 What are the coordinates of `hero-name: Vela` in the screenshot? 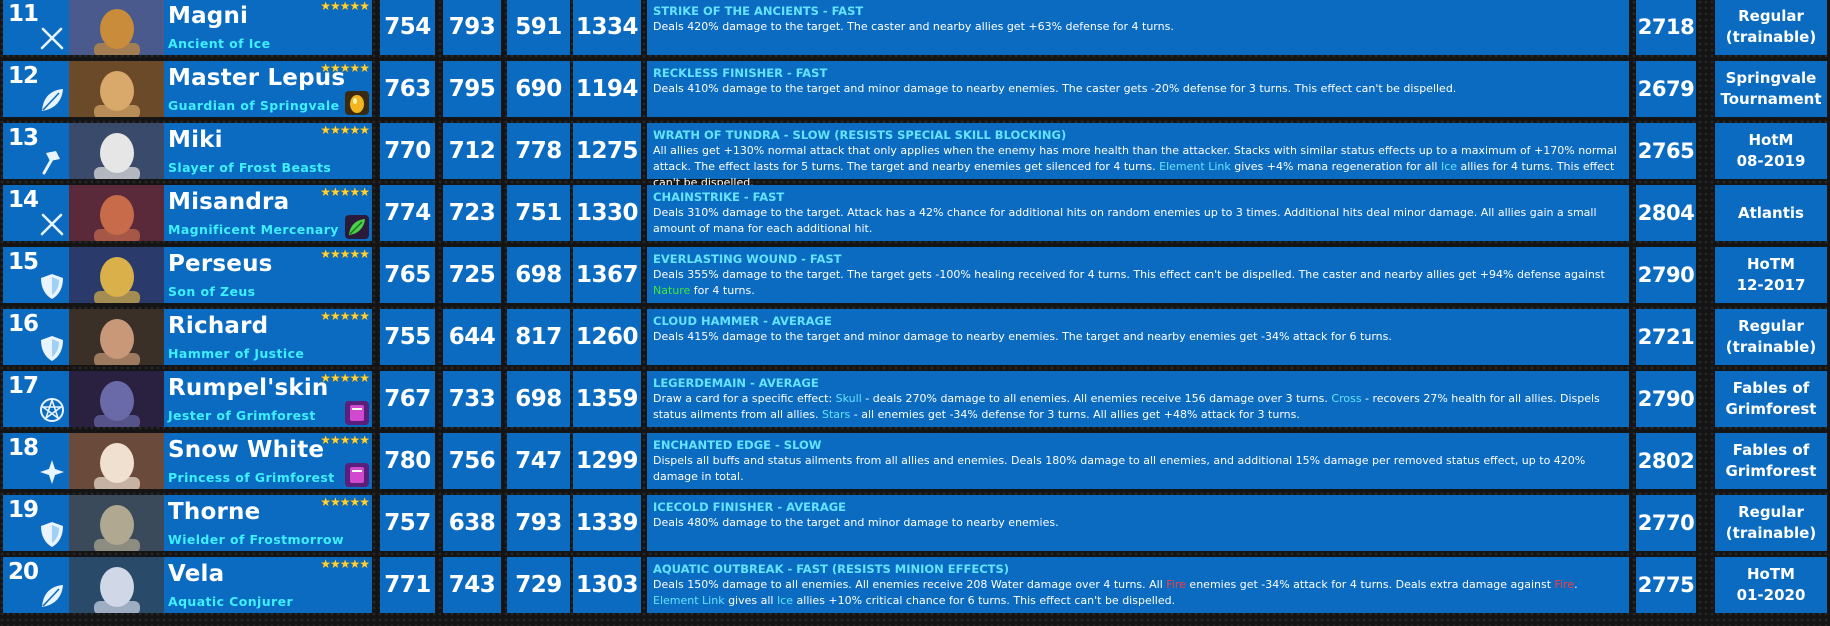 It's located at (196, 574).